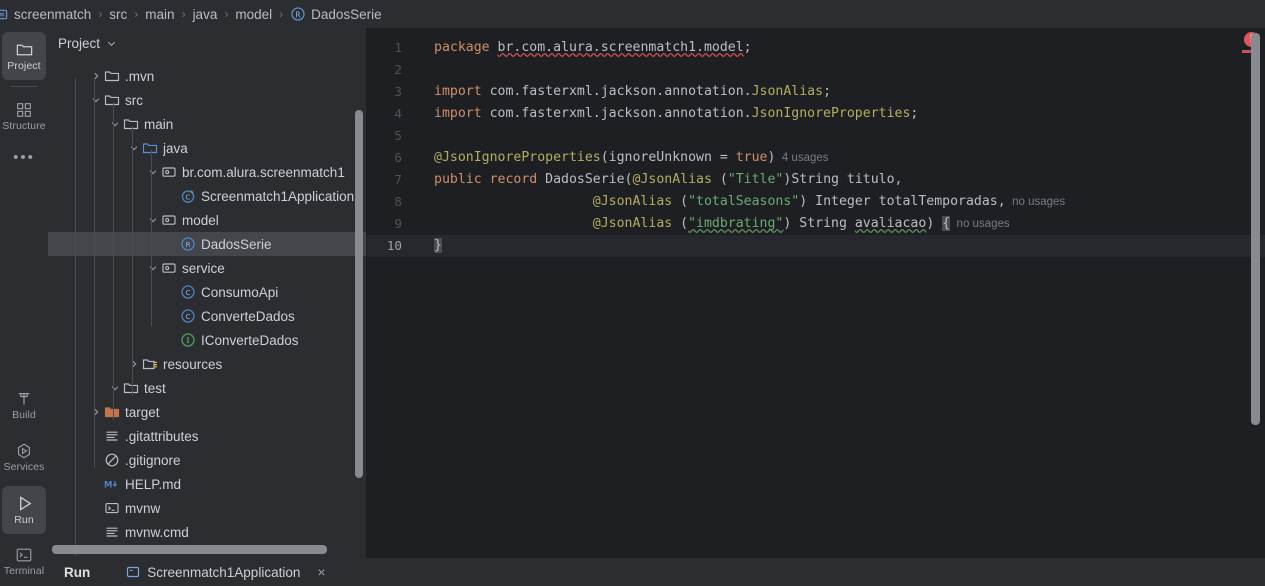  What do you see at coordinates (744, 201) in the screenshot?
I see `code-token: "totalSeasons"` at bounding box center [744, 201].